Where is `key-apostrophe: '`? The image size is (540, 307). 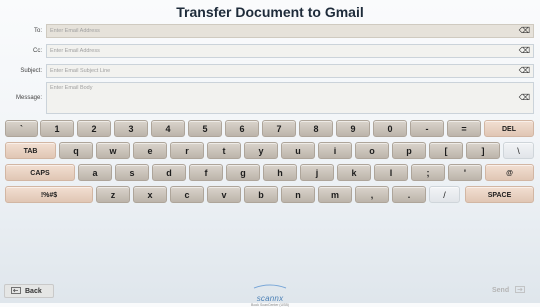
key-apostrophe: ' is located at coordinates (465, 172).